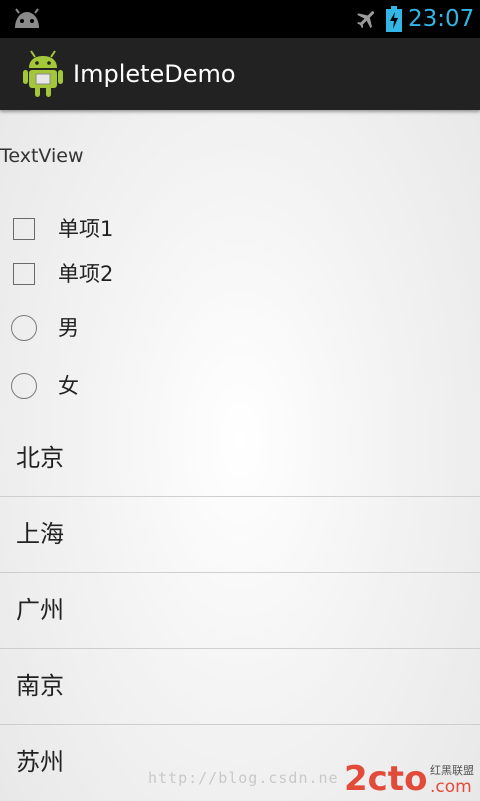  Describe the element at coordinates (68, 328) in the screenshot. I see `radio-label: 男` at that location.